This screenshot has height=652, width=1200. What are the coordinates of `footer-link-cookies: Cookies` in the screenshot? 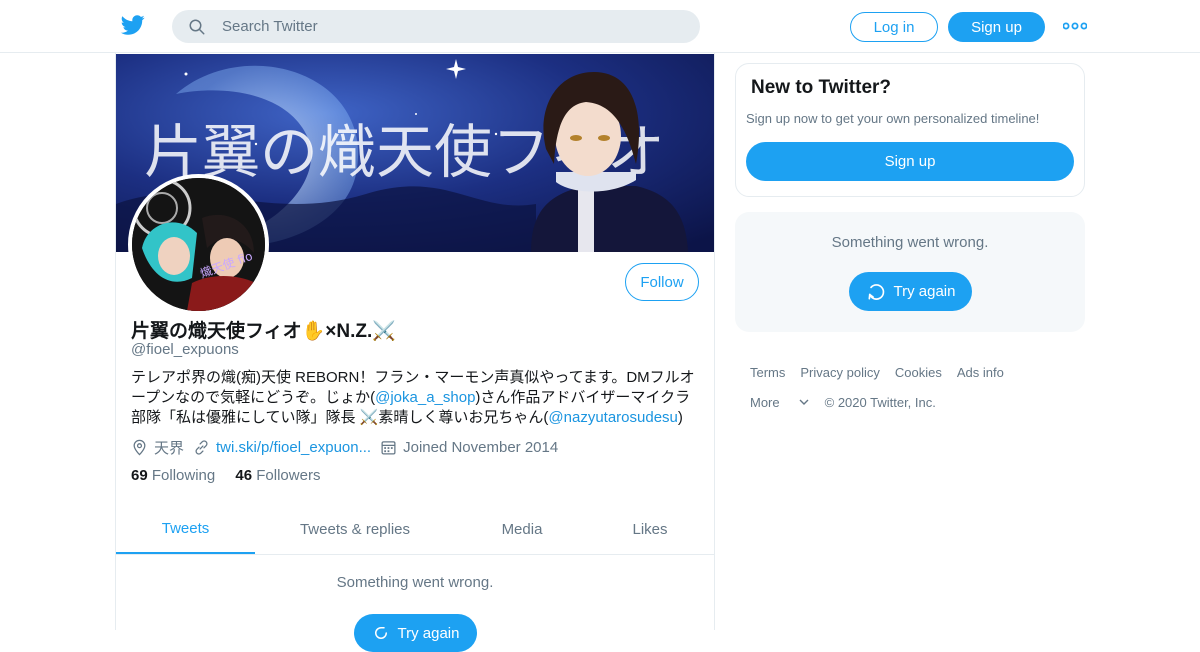 It's located at (918, 372).